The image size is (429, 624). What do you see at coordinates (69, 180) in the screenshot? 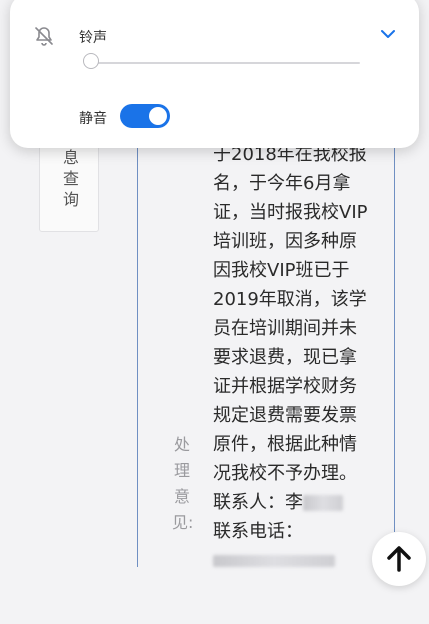
I see `side-tab-label: 息查询` at bounding box center [69, 180].